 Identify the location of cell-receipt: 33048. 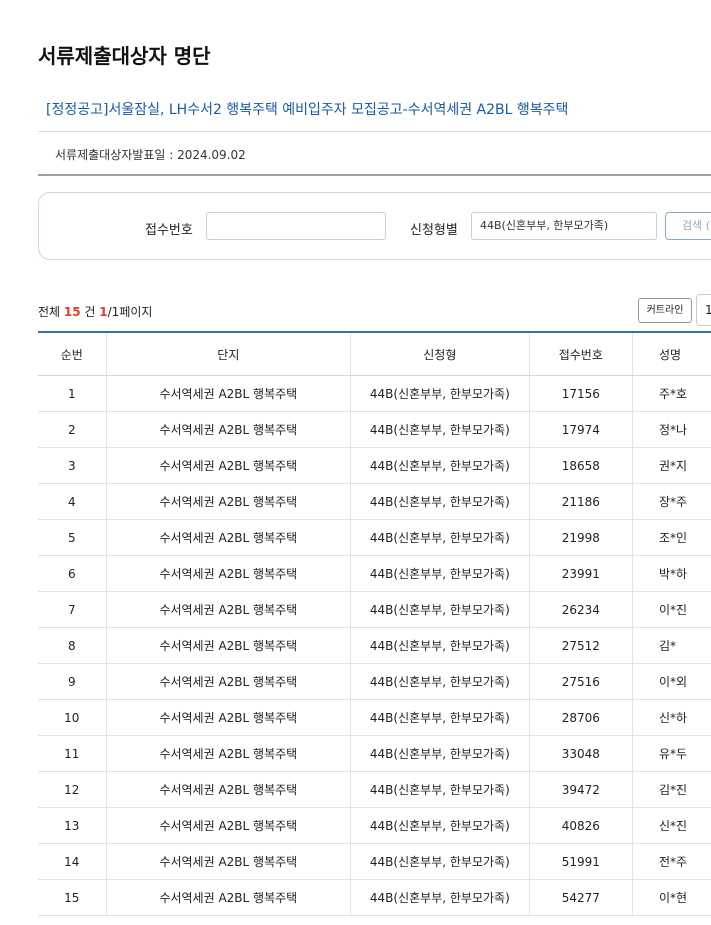
(581, 753).